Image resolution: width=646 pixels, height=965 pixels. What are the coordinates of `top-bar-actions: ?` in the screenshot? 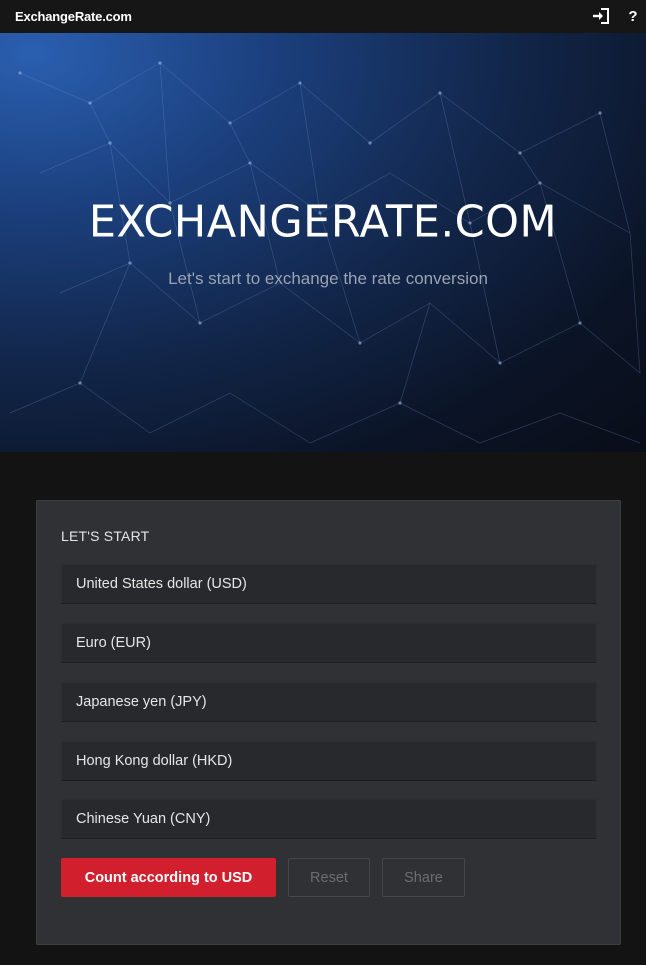 It's located at (617, 16).